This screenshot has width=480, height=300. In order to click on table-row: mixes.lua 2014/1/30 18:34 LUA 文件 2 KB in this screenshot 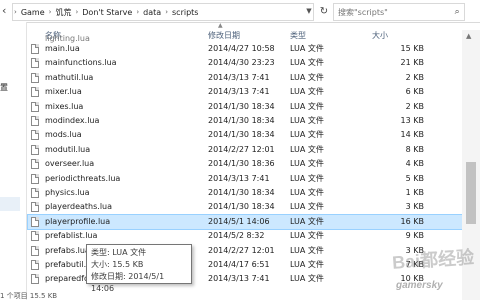, I will do `click(245, 107)`.